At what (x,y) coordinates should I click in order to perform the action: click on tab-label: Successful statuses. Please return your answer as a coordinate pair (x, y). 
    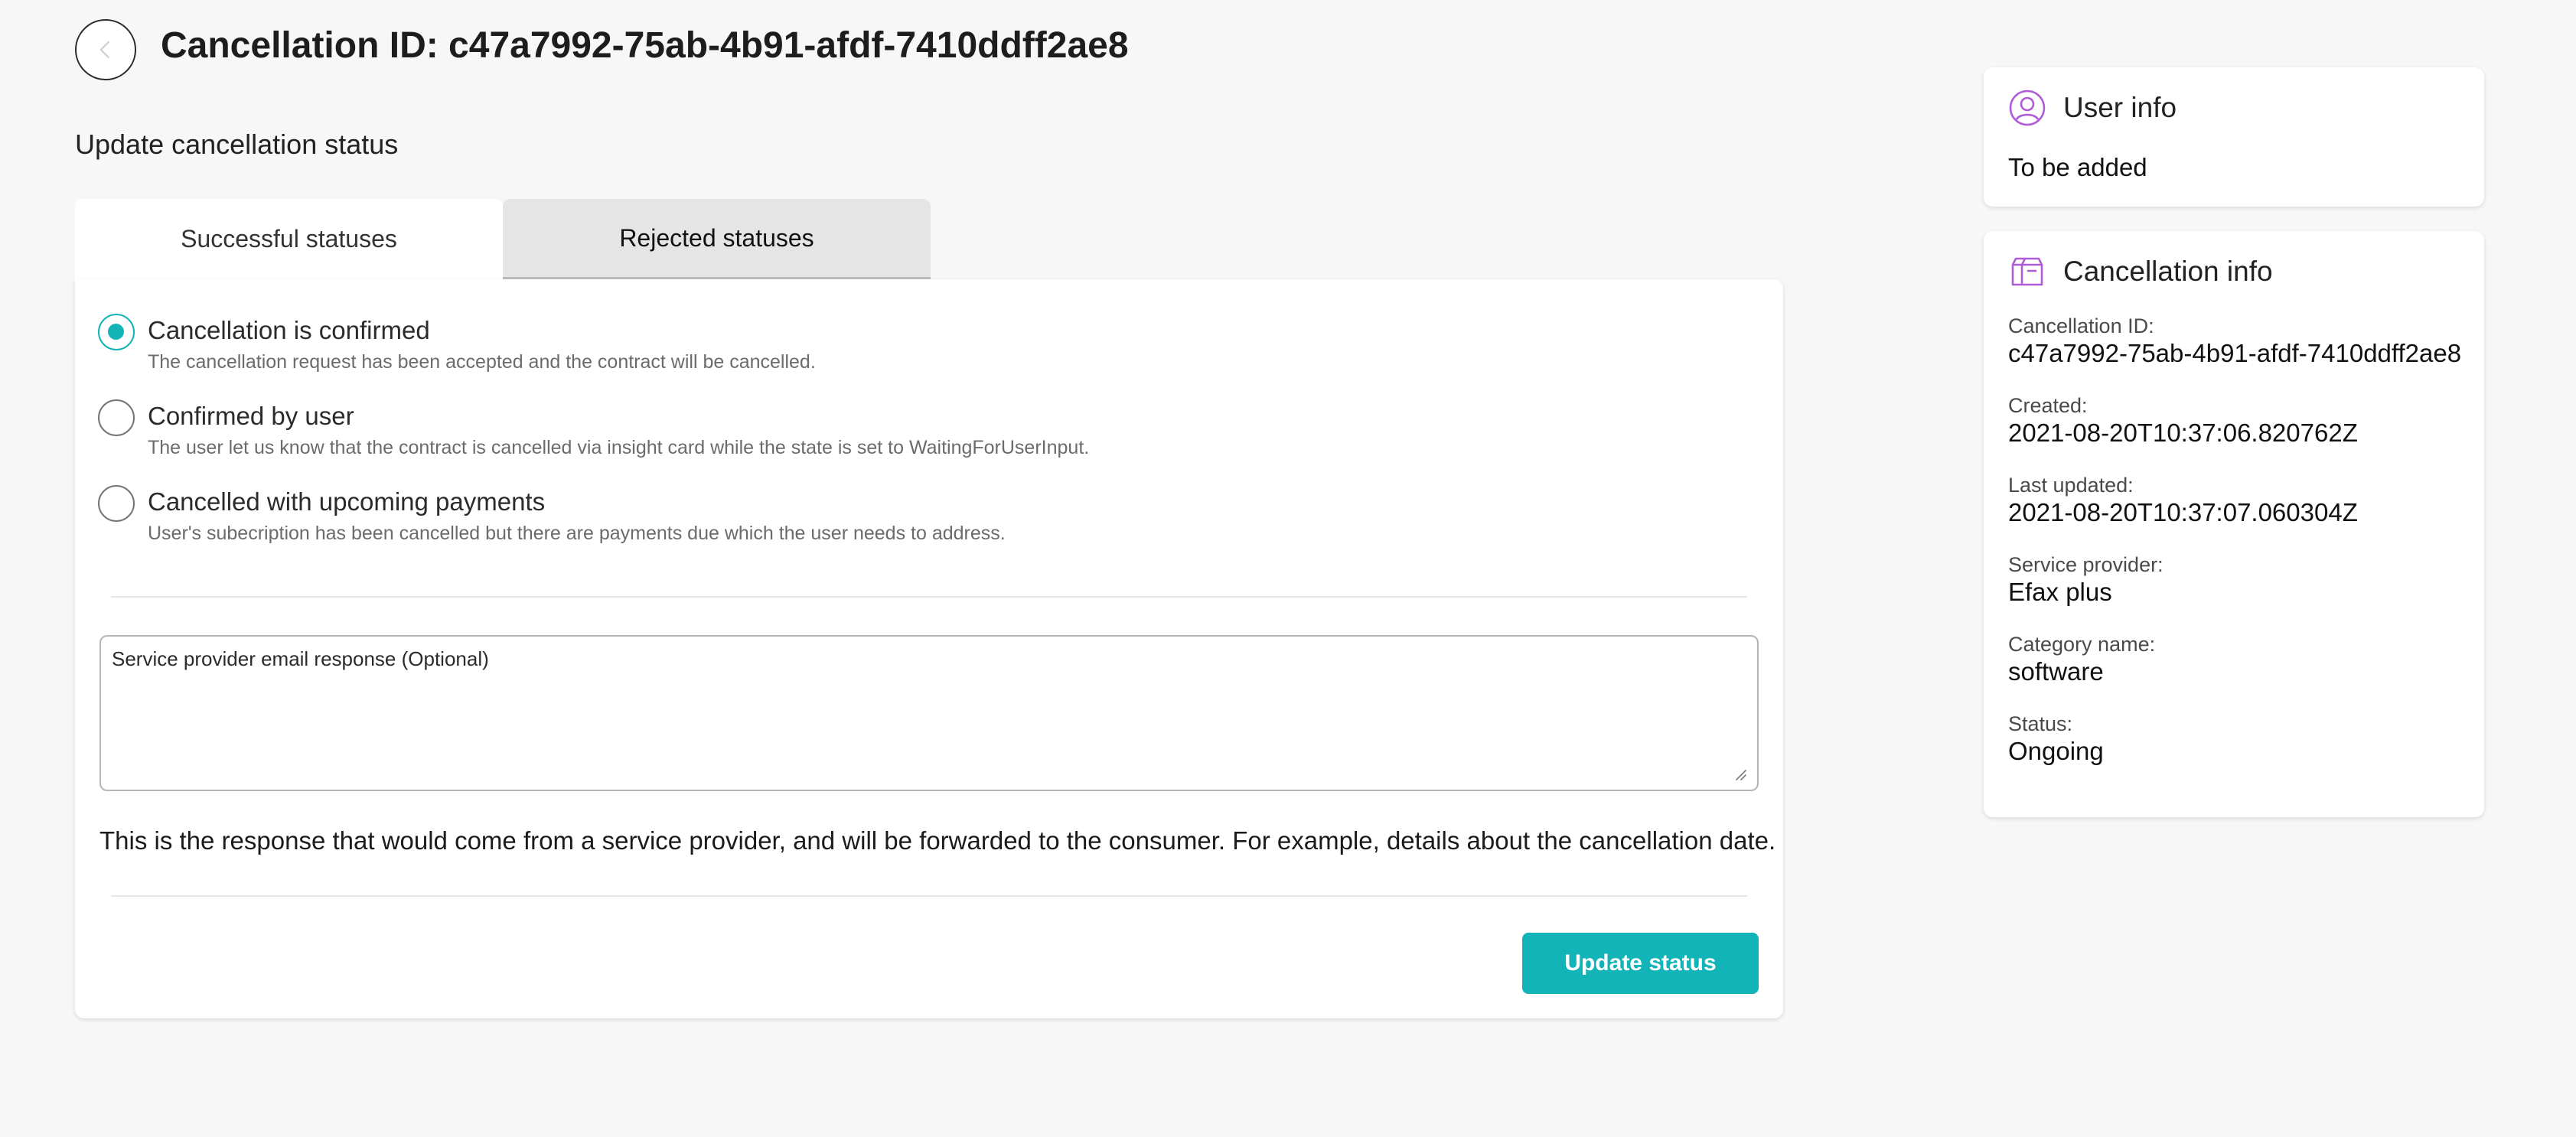
    Looking at the image, I should click on (289, 238).